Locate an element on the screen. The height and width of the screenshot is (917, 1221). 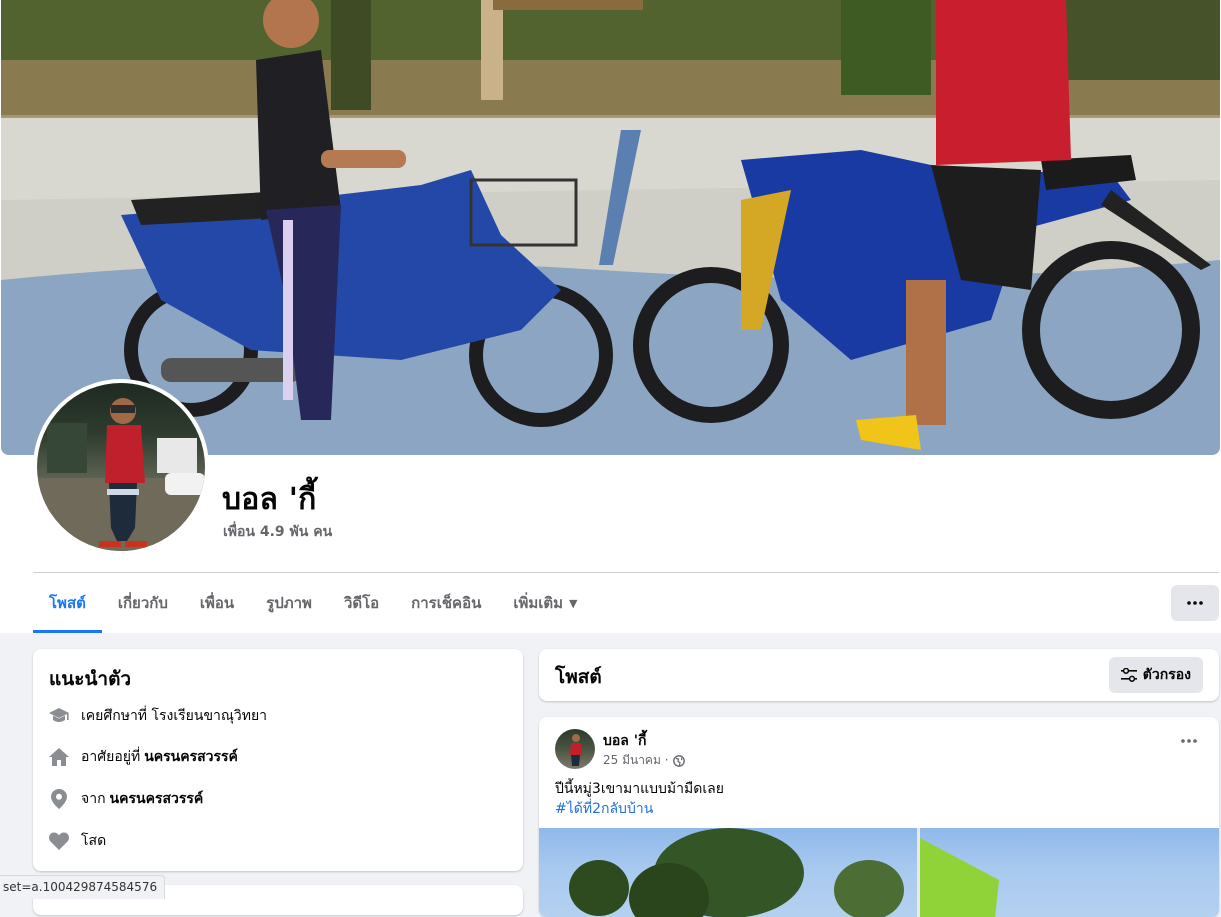
post-date: 25 มีนาคม · is located at coordinates (636, 760).